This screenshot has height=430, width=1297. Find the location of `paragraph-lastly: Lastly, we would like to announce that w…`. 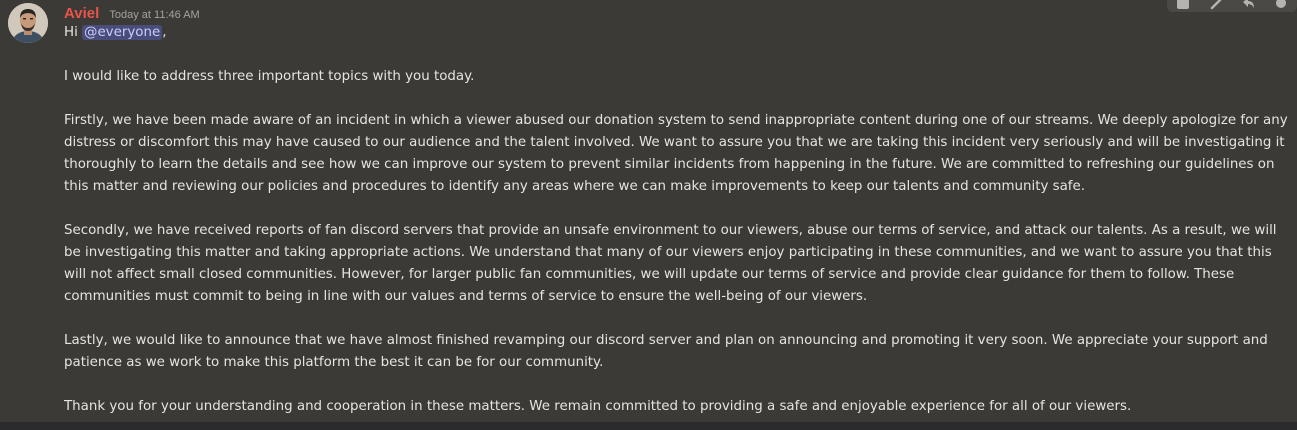

paragraph-lastly: Lastly, we would like to announce that w… is located at coordinates (666, 351).